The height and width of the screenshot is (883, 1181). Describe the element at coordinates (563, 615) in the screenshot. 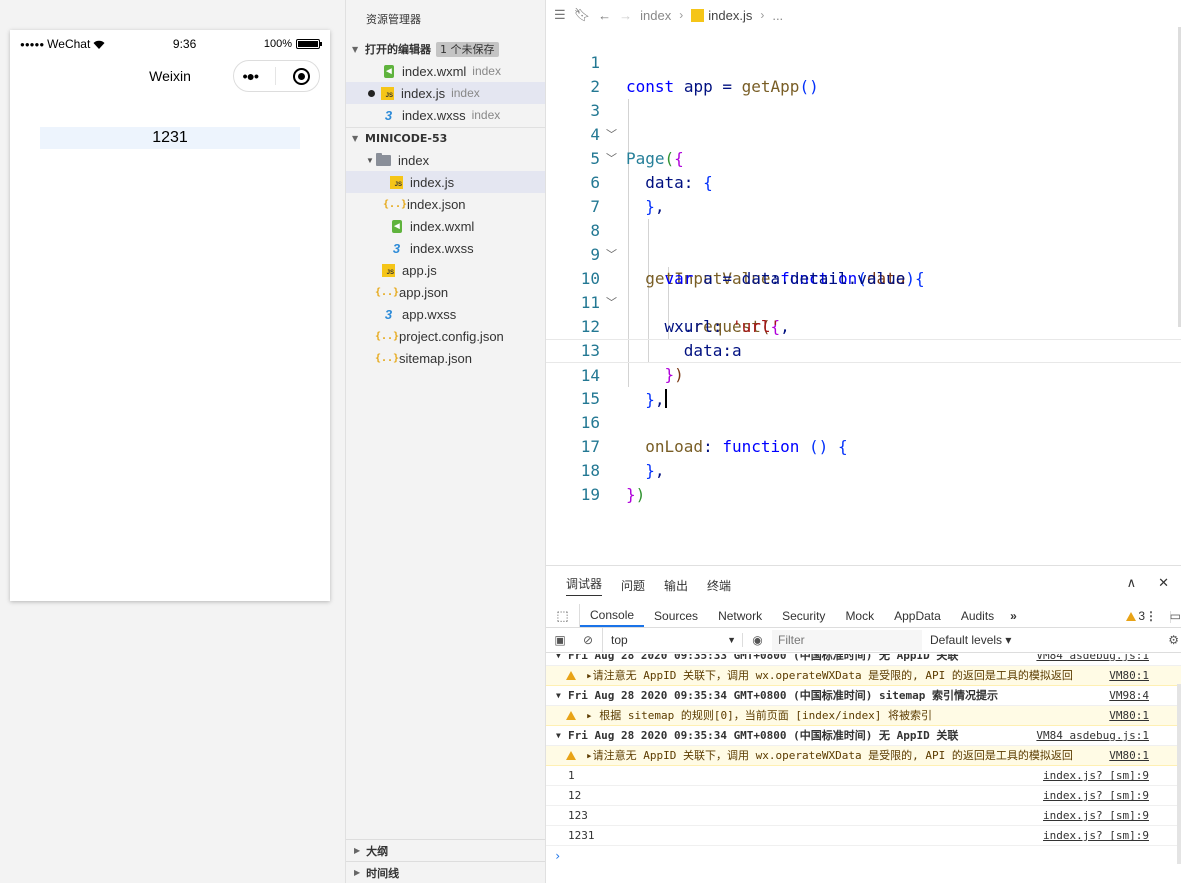

I see `inspect-element-icon: ⬚` at that location.